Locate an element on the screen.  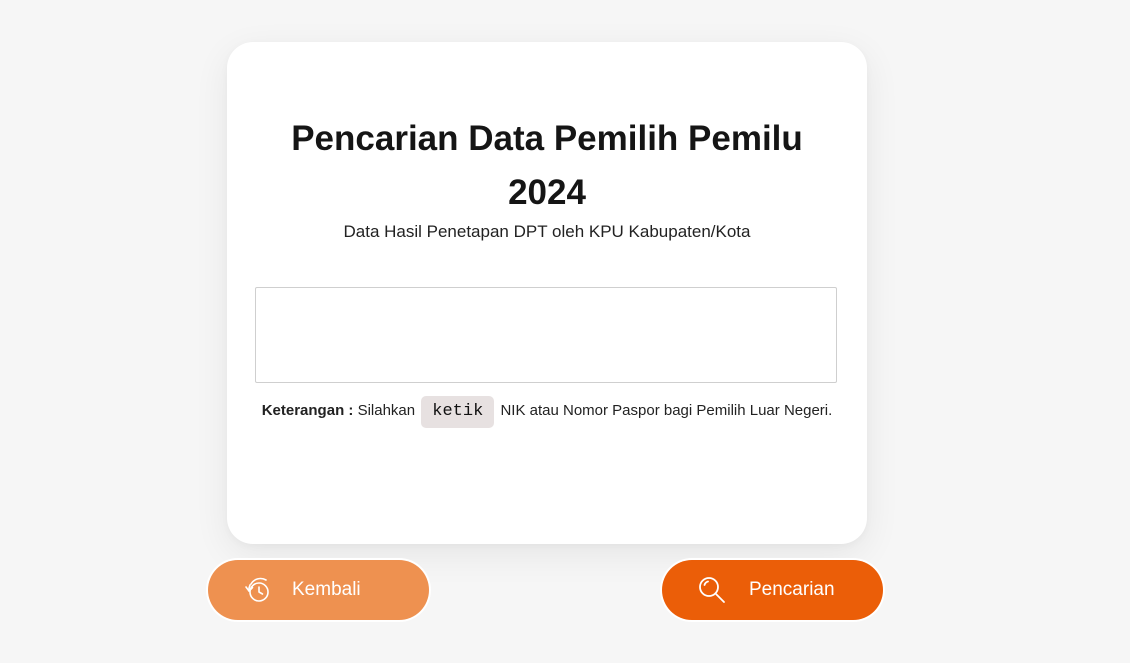
back-button: Kembali is located at coordinates (318, 590).